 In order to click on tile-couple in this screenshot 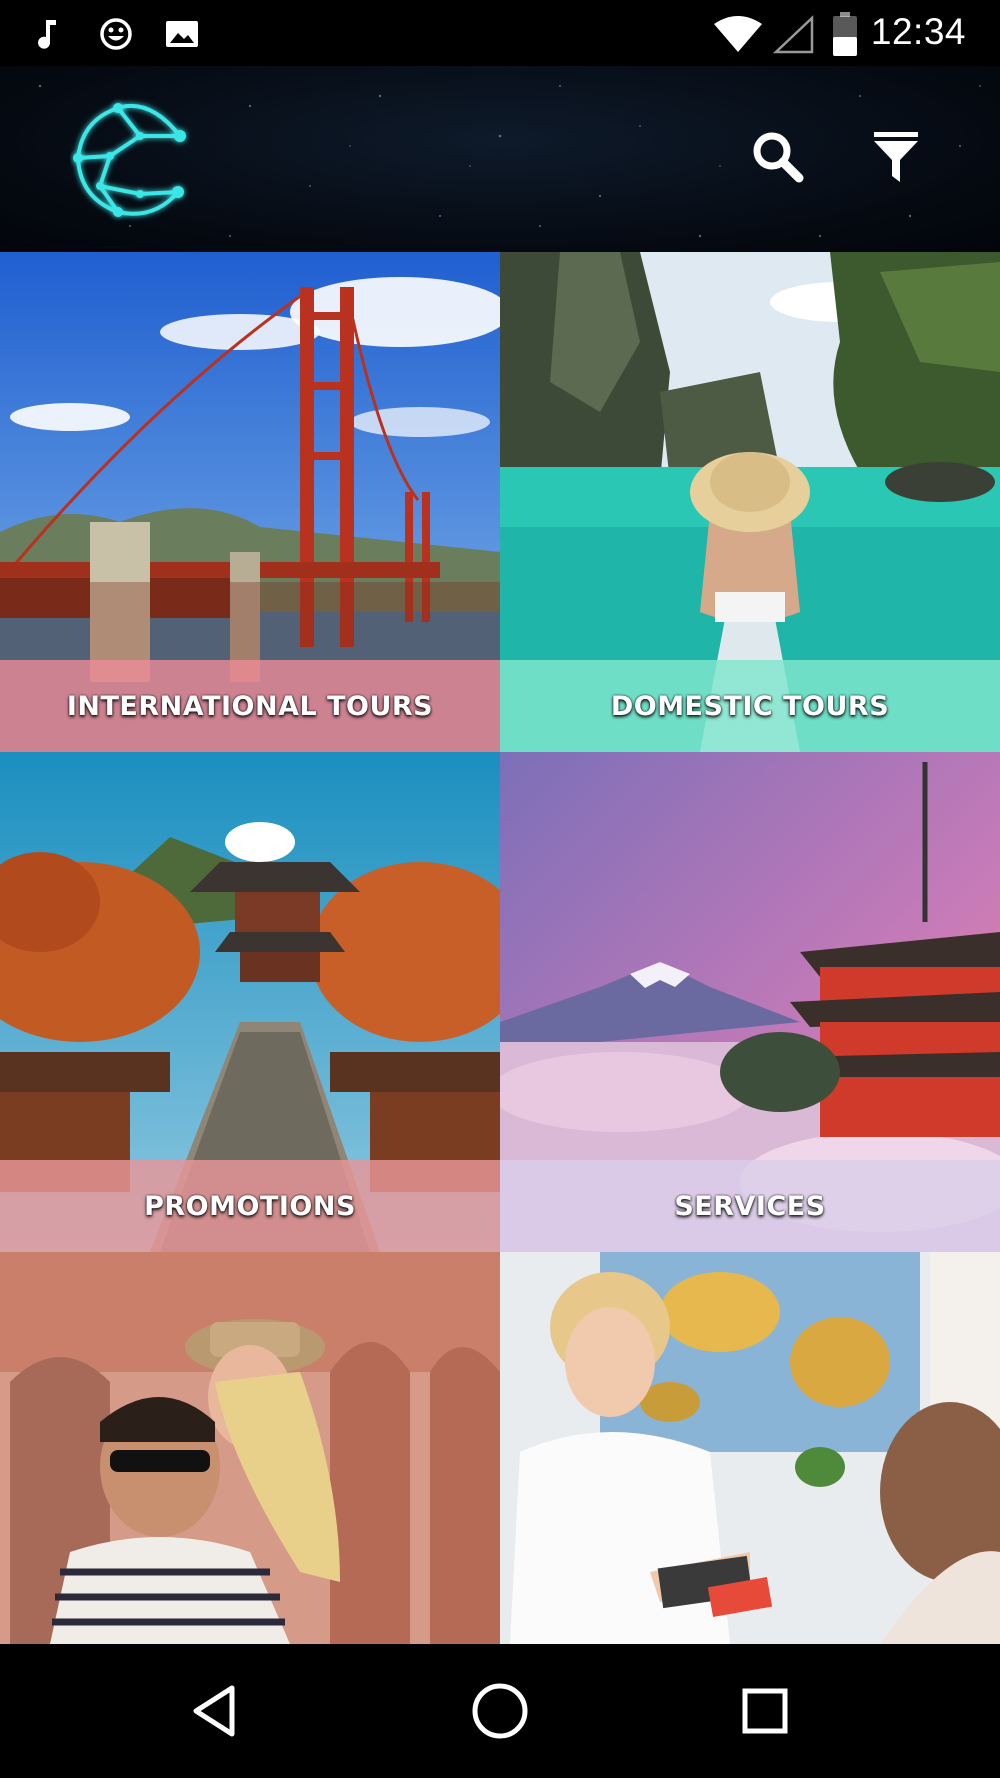, I will do `click(250, 1448)`.